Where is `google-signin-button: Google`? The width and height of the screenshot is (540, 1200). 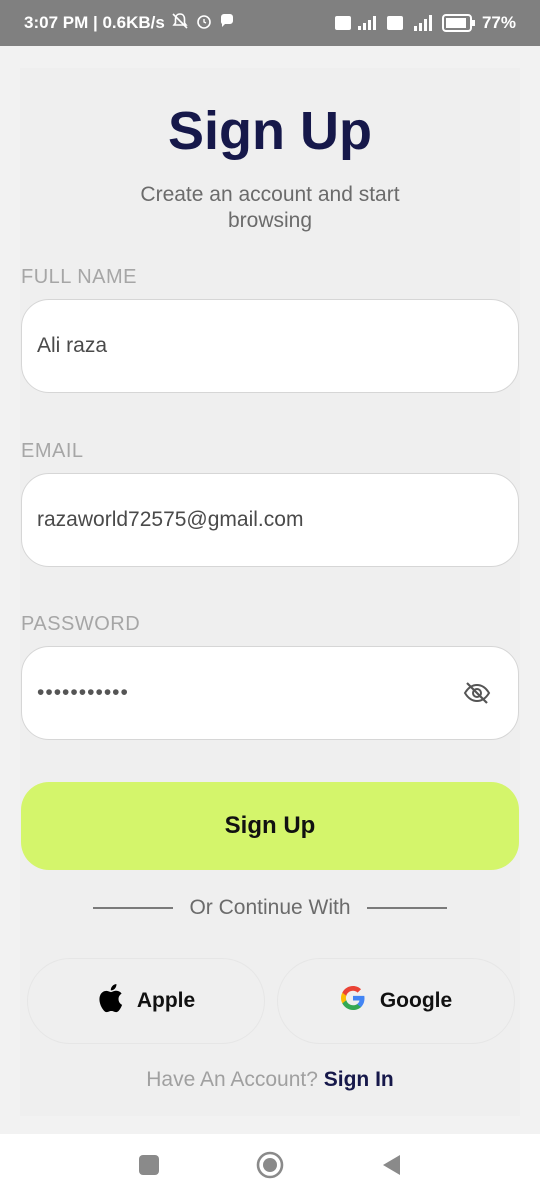 google-signin-button: Google is located at coordinates (396, 1001).